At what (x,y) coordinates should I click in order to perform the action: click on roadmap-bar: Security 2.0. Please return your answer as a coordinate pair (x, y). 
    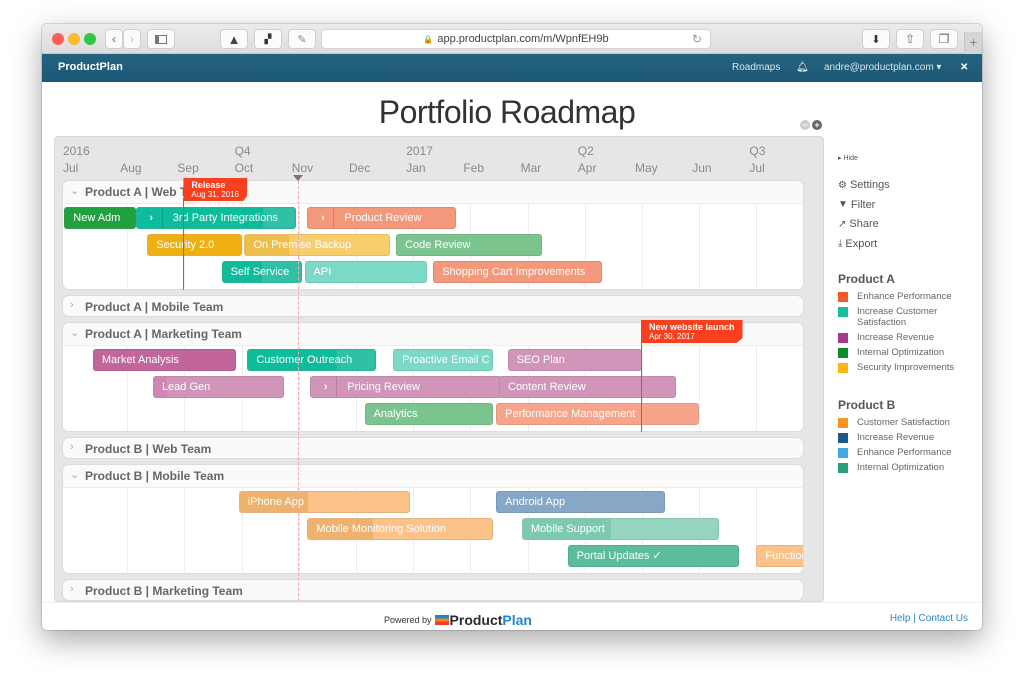
    Looking at the image, I should click on (194, 245).